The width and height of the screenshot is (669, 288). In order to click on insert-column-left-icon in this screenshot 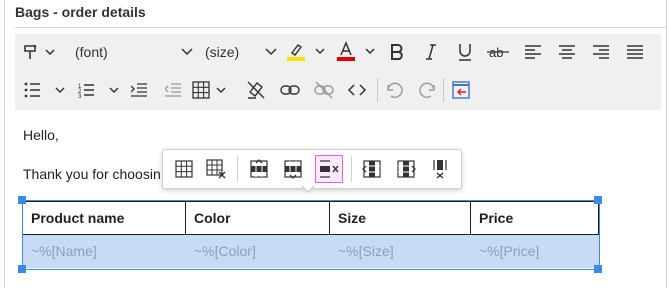, I will do `click(371, 169)`.